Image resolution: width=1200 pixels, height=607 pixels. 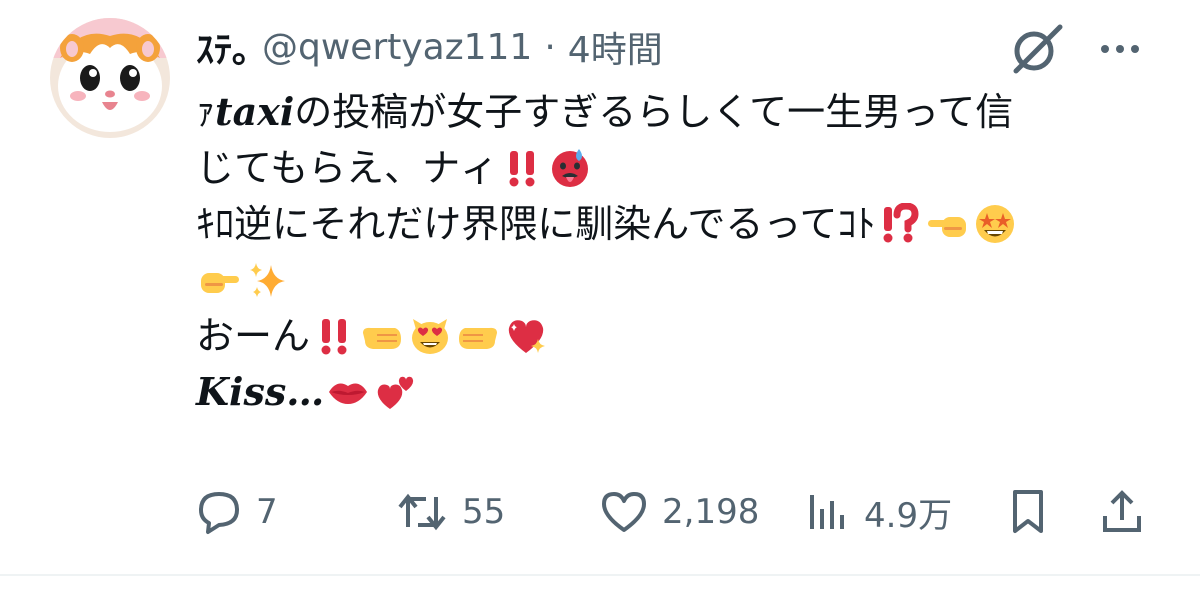 I want to click on heart-icon, so click(x=624, y=512).